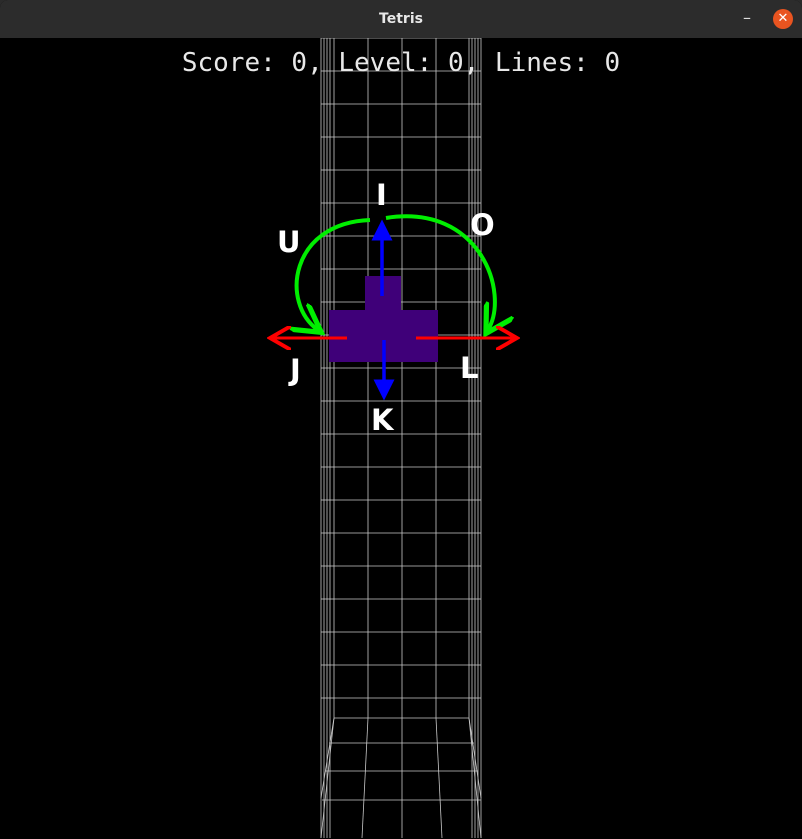  Describe the element at coordinates (482, 225) in the screenshot. I see `key-label-rotate-right: O` at that location.